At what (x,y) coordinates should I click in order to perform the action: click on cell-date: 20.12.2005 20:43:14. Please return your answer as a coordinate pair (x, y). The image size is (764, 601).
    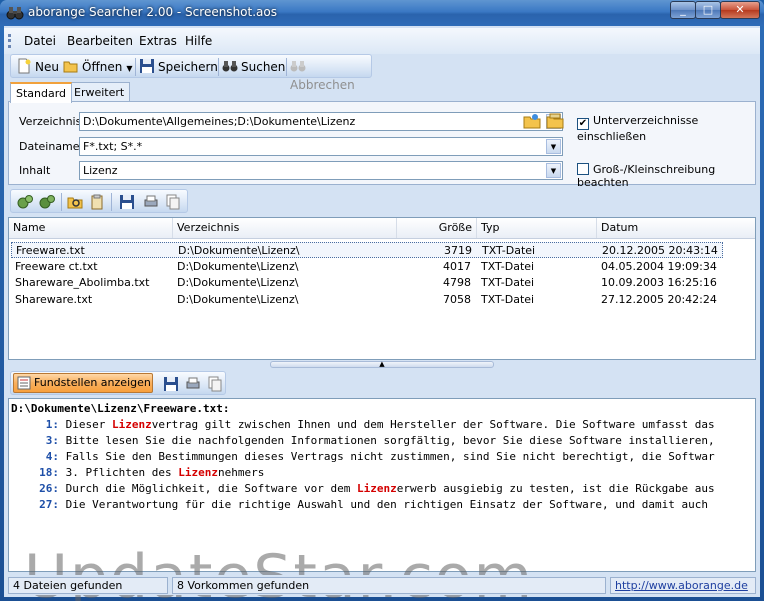
    Looking at the image, I should click on (660, 250).